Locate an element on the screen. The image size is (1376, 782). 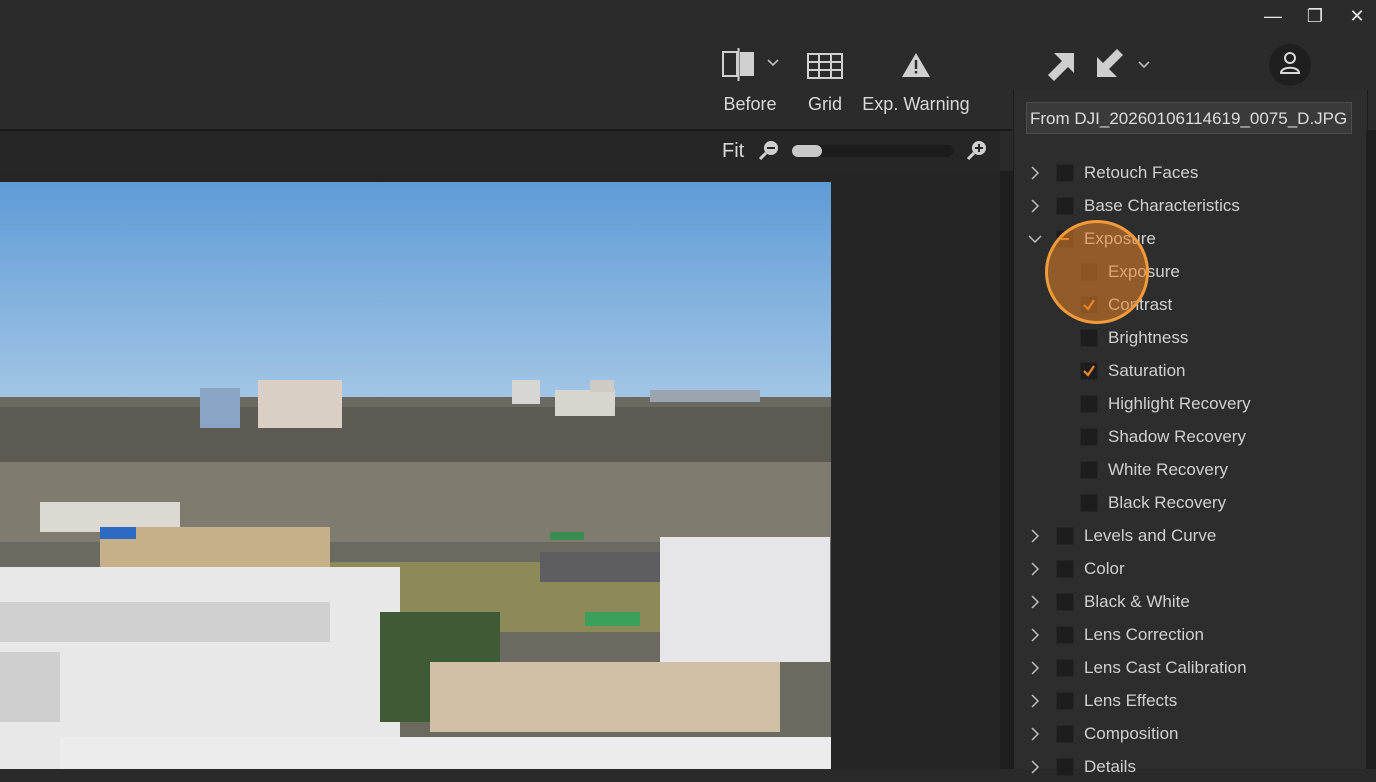
zoom-out-icon is located at coordinates (769, 150).